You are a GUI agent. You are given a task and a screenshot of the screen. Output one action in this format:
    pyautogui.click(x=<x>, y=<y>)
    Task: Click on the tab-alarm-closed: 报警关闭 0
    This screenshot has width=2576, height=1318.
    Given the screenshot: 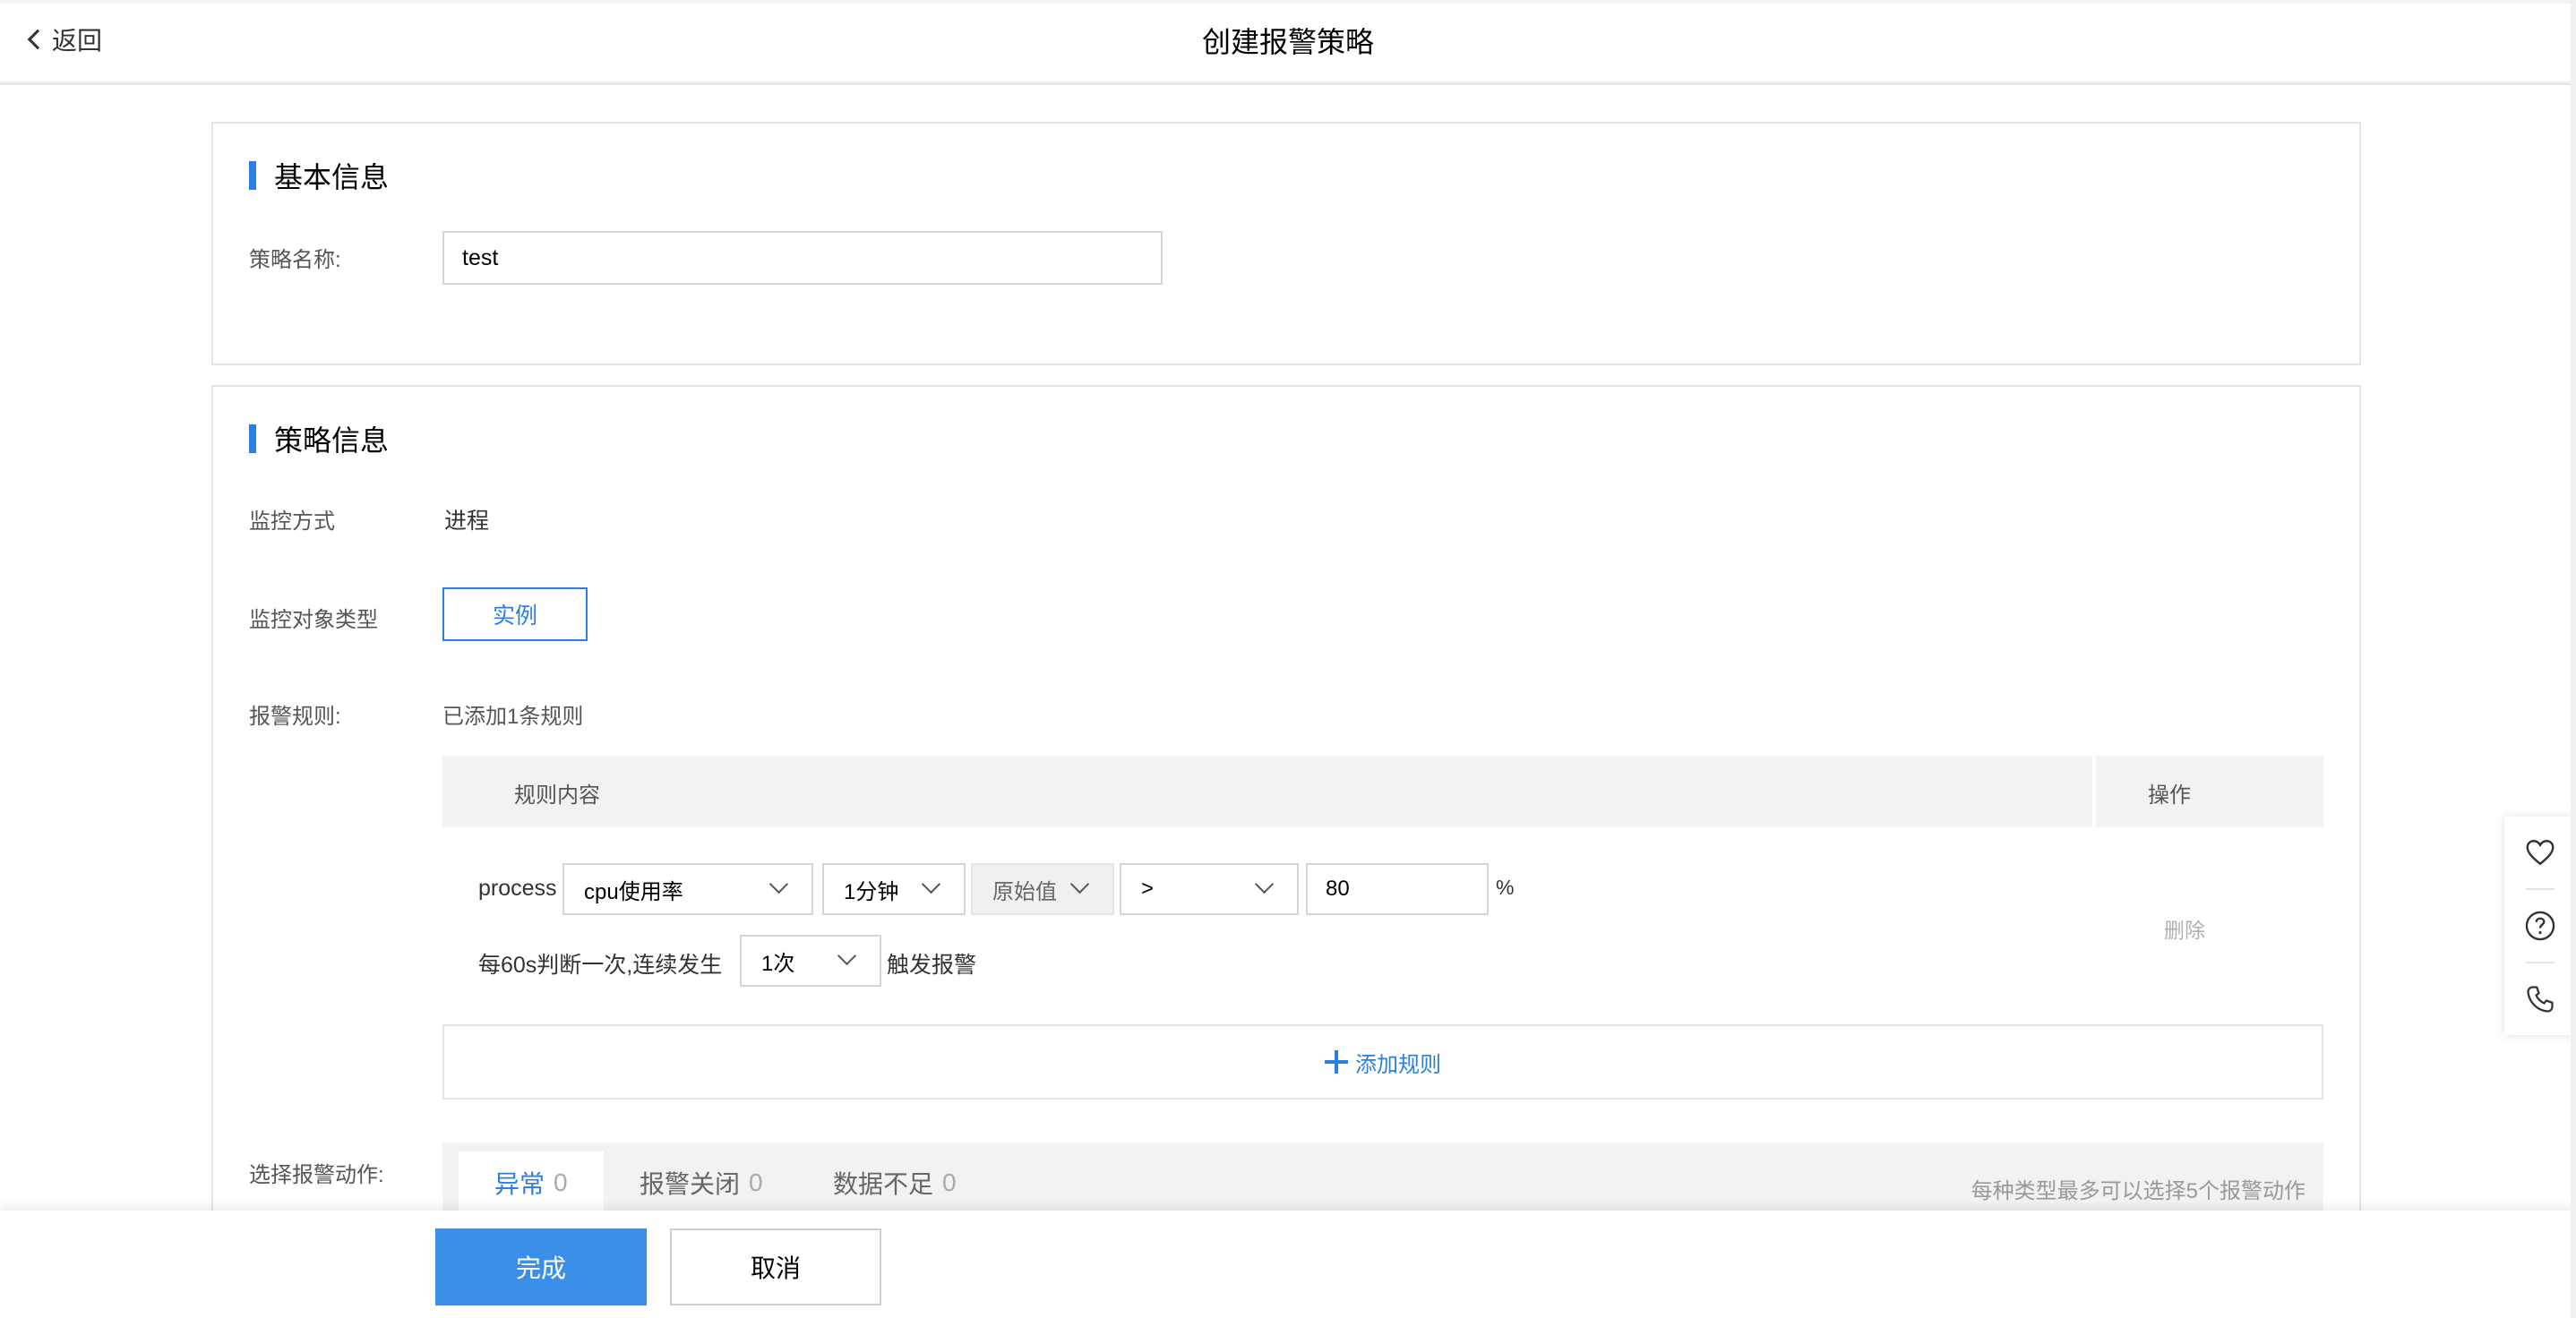 What is the action you would take?
    pyautogui.click(x=701, y=1182)
    